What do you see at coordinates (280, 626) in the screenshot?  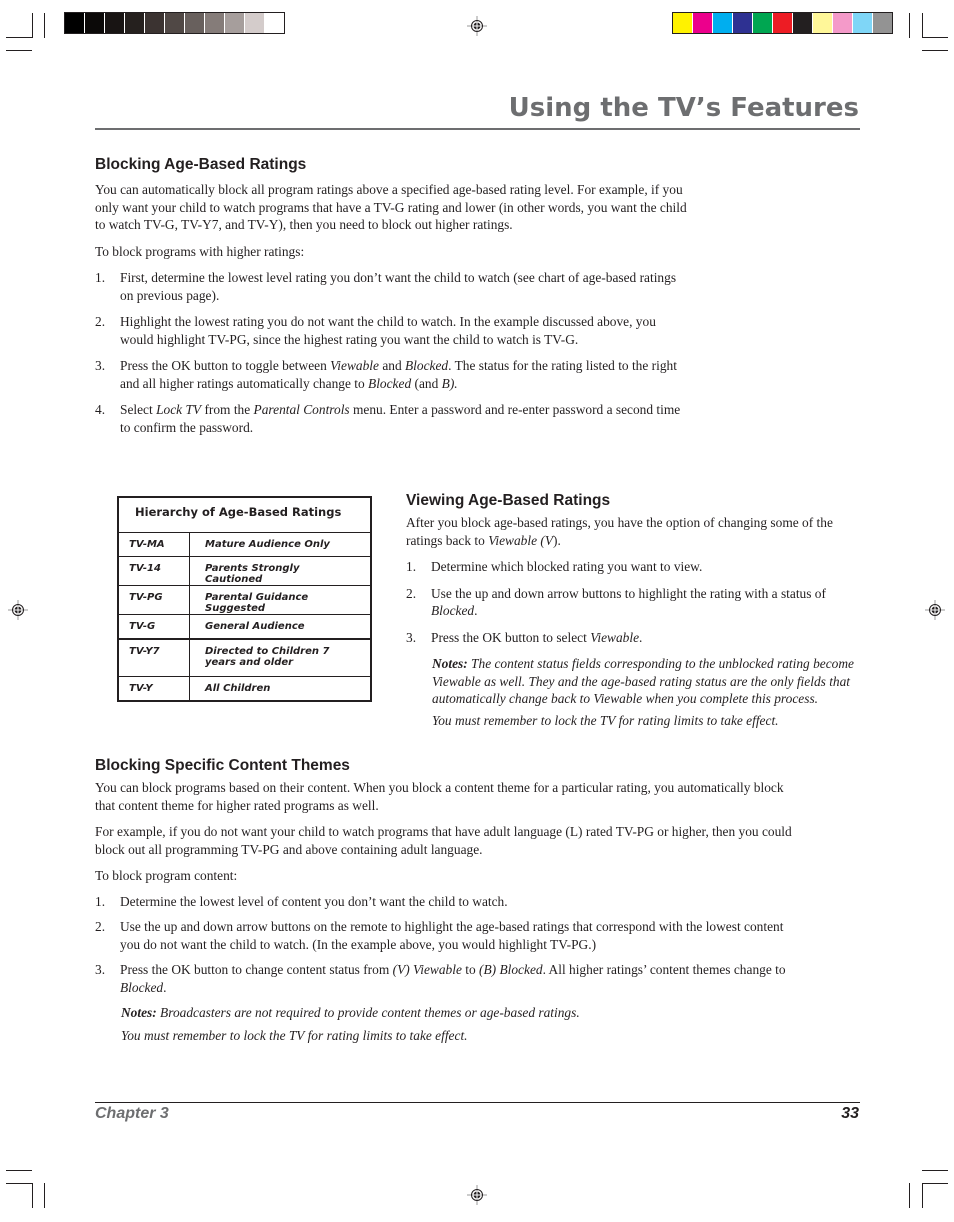 I see `rating-description: General Audience` at bounding box center [280, 626].